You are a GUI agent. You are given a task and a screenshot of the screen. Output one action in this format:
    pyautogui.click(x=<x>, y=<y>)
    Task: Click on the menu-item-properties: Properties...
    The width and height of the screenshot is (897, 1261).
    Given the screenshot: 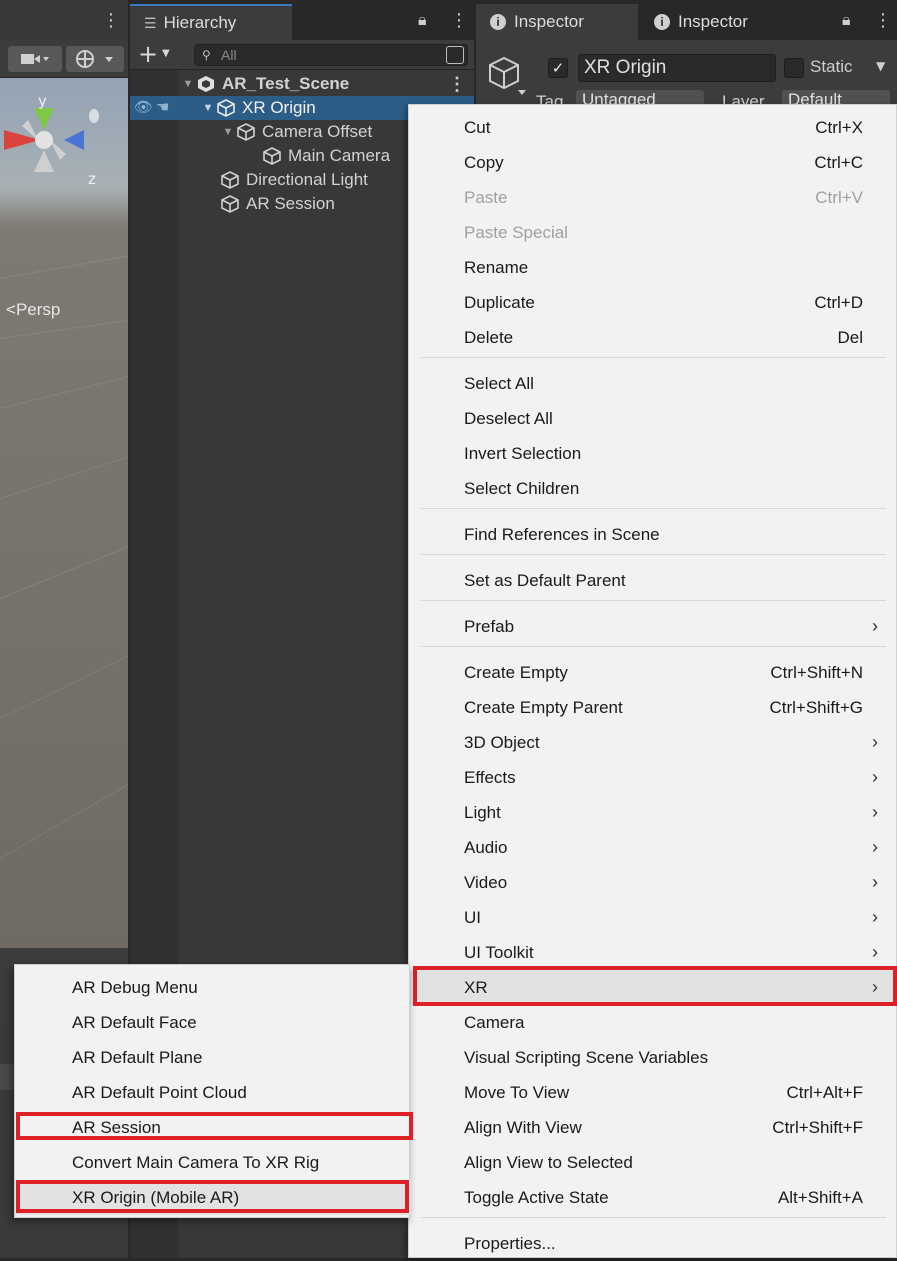 What is the action you would take?
    pyautogui.click(x=653, y=1243)
    